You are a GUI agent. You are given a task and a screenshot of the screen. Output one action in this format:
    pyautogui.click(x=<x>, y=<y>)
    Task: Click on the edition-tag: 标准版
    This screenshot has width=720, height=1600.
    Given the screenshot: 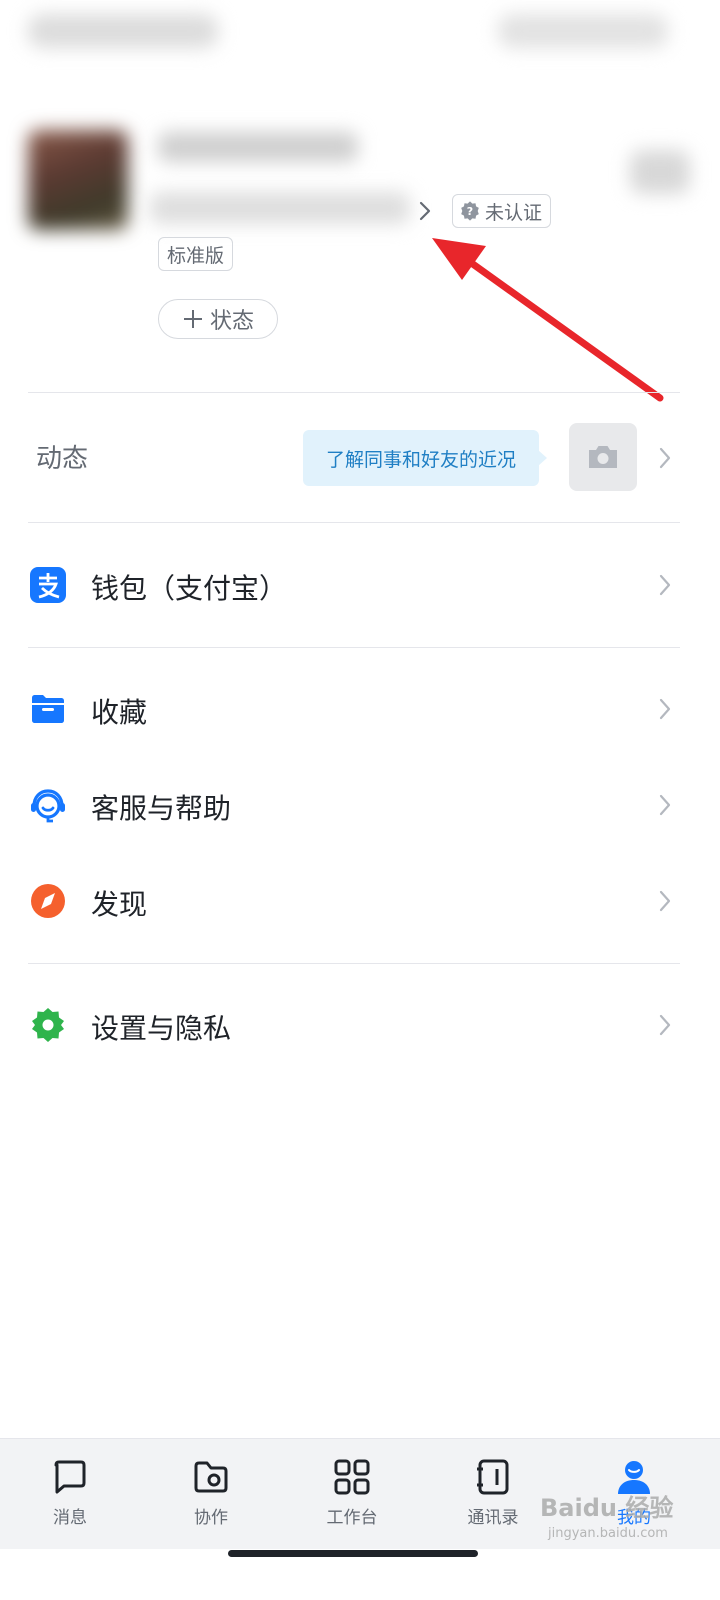 What is the action you would take?
    pyautogui.click(x=196, y=254)
    